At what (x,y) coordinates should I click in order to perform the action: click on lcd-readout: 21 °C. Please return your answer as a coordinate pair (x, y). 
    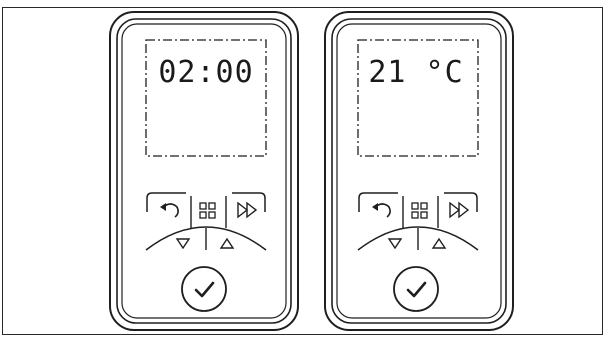
    Looking at the image, I should click on (415, 72).